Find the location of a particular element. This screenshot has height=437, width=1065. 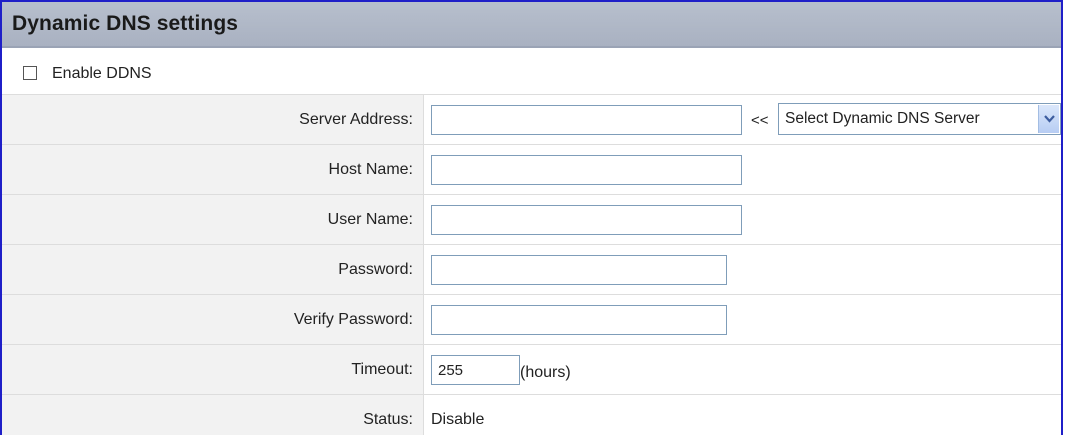

server-address-label: Server Address: is located at coordinates (356, 119).